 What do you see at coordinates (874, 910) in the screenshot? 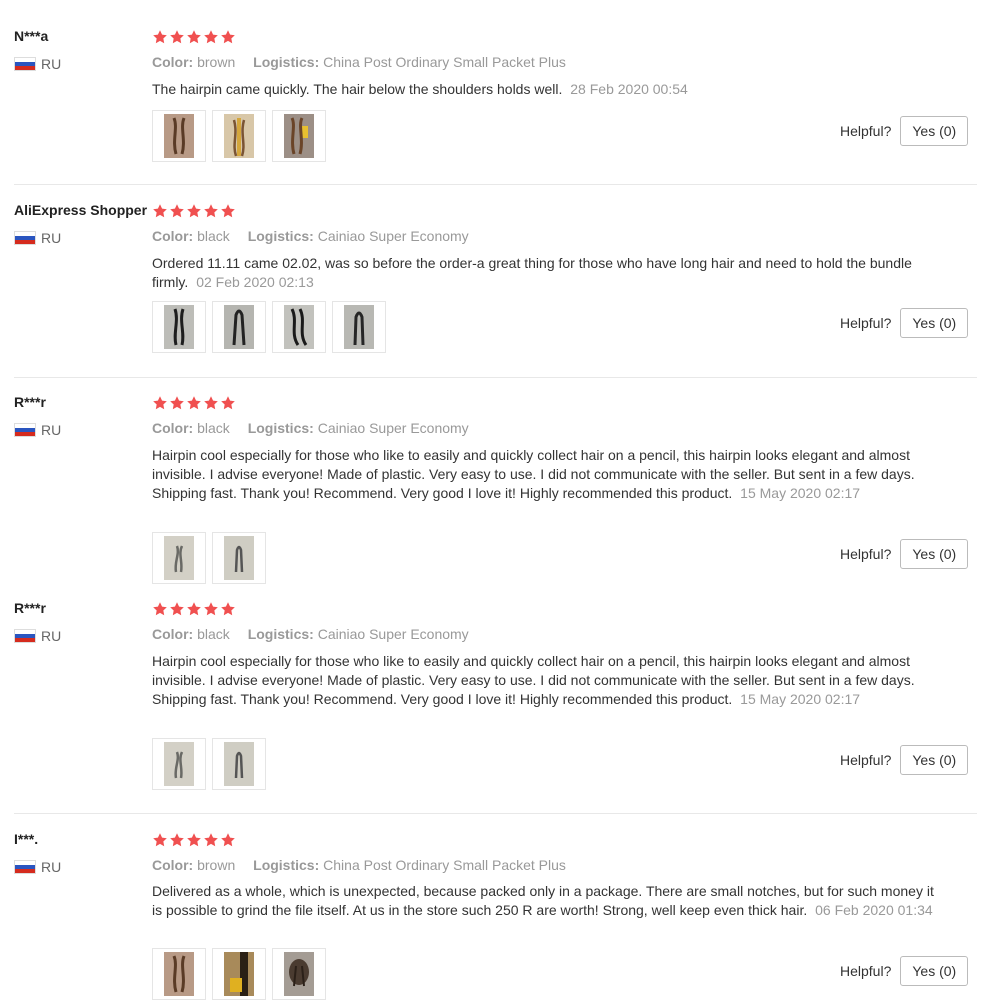
I see `review-date: 06 Feb 2020 01:34` at bounding box center [874, 910].